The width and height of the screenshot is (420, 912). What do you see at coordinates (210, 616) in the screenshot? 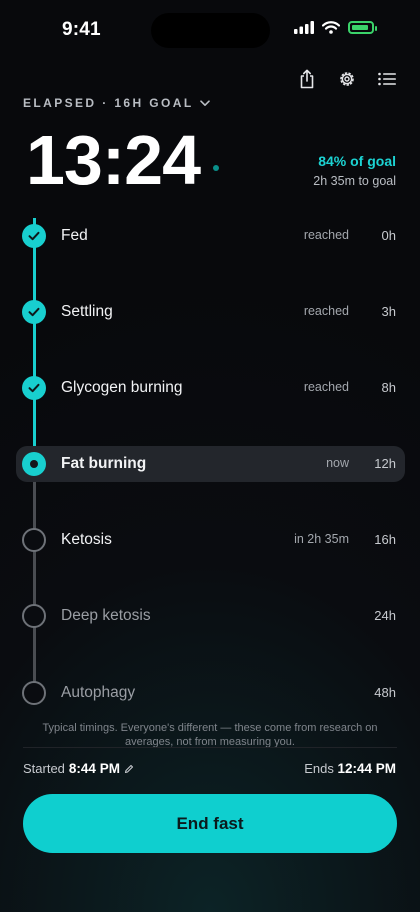
I see `stage-deep-ketosis: Deep ketosis 24h` at bounding box center [210, 616].